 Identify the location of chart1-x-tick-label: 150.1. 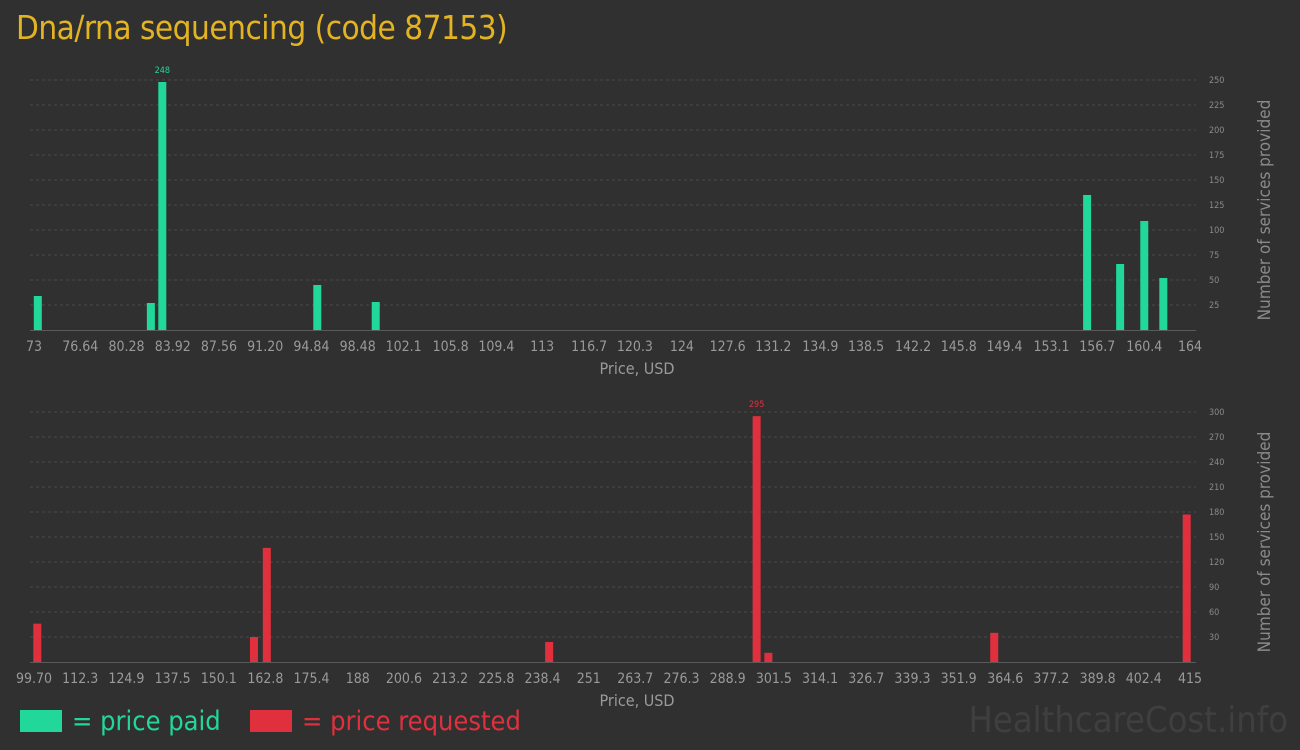
(219, 679).